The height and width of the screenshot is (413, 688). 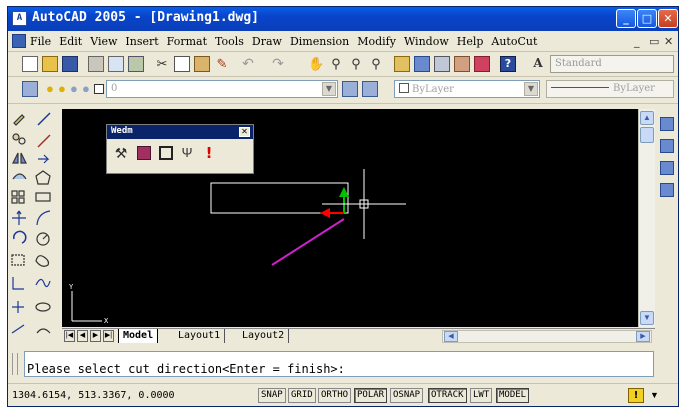 I want to click on wedm-panel-titlebar: Wedm ✕, so click(x=180, y=132).